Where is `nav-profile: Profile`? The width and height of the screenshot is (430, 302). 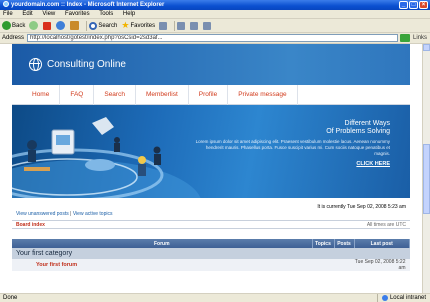
nav-profile: Profile is located at coordinates (209, 94).